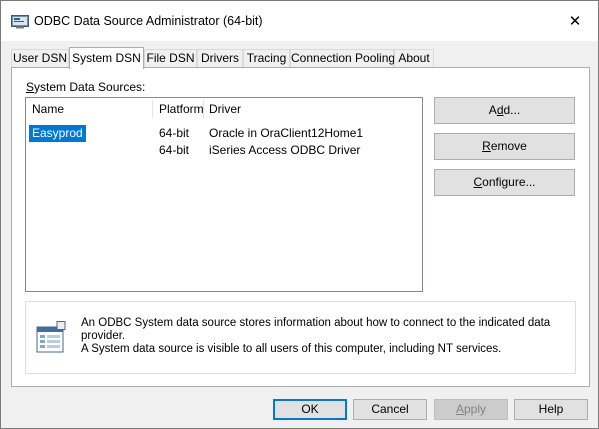 The image size is (599, 429). I want to click on list-header: Name Platform Driver, so click(224, 109).